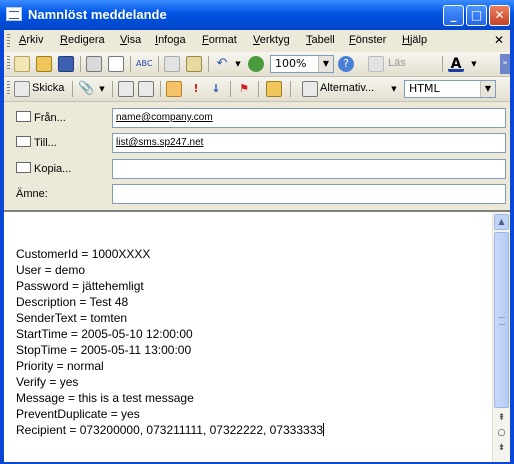 This screenshot has height=464, width=514. What do you see at coordinates (222, 64) in the screenshot?
I see `undo-icon: ↶` at bounding box center [222, 64].